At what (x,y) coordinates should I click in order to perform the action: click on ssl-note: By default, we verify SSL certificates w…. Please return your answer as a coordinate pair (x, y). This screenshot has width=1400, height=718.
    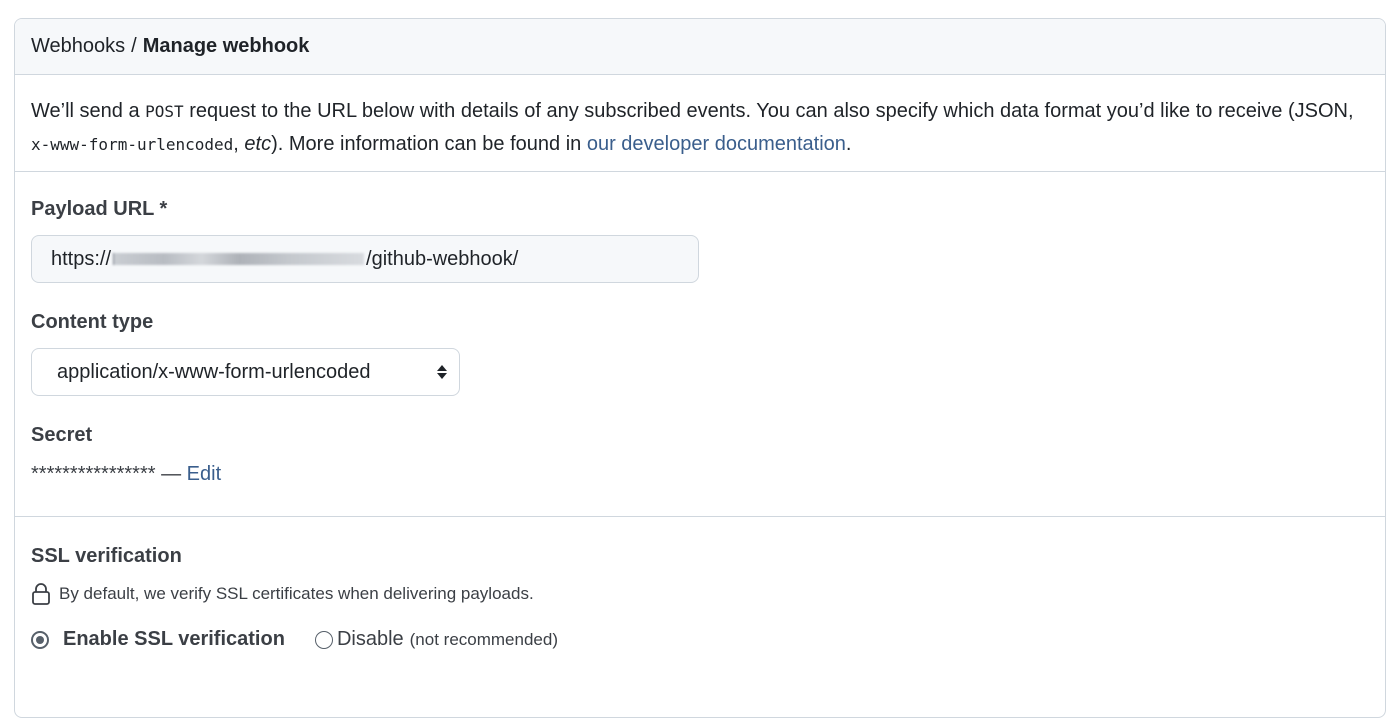
    Looking at the image, I should click on (700, 594).